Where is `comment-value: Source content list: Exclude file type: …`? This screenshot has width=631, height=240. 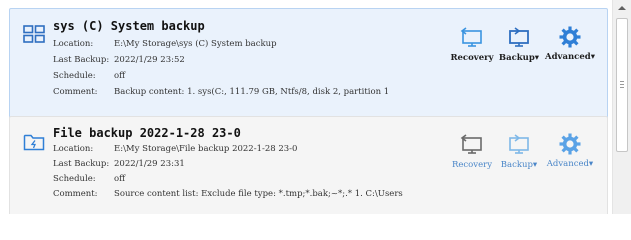 comment-value: Source content list: Exclude file type: … is located at coordinates (258, 194).